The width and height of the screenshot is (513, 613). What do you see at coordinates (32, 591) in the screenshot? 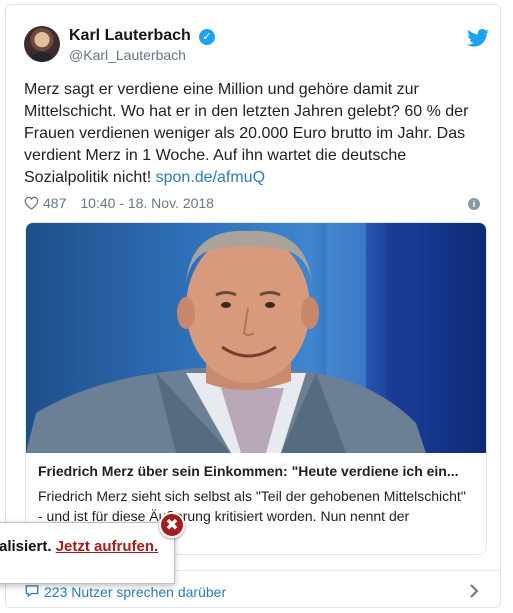
I see `comment-icon` at bounding box center [32, 591].